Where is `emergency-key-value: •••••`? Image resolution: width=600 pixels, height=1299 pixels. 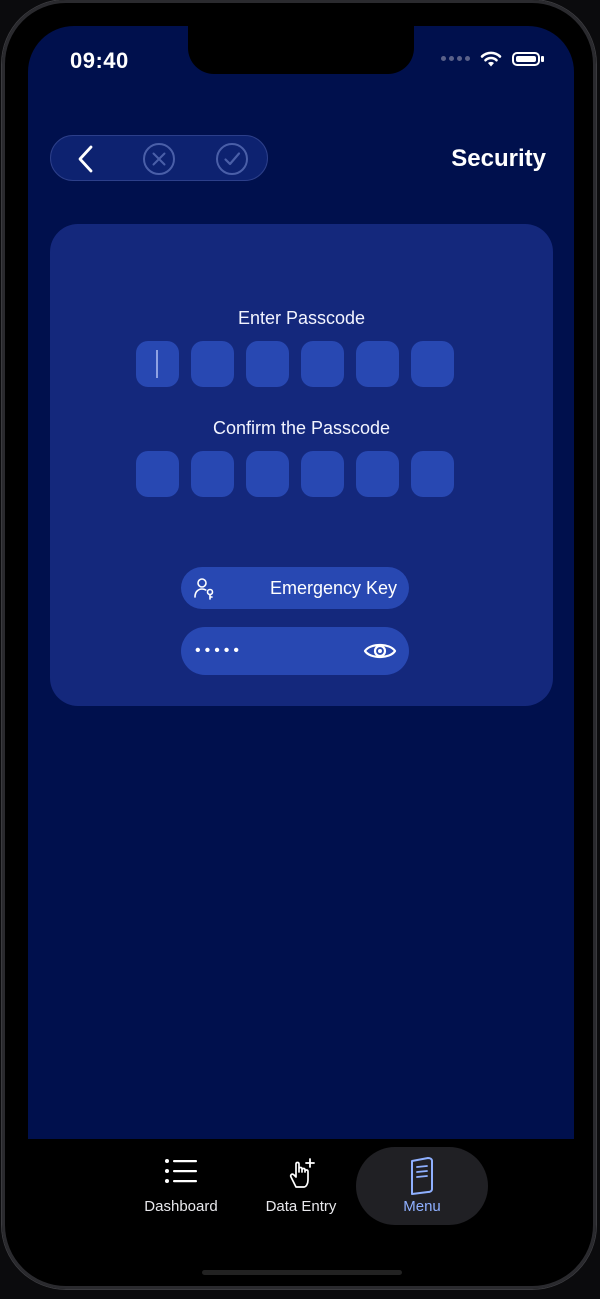
emergency-key-value: ••••• is located at coordinates (219, 650).